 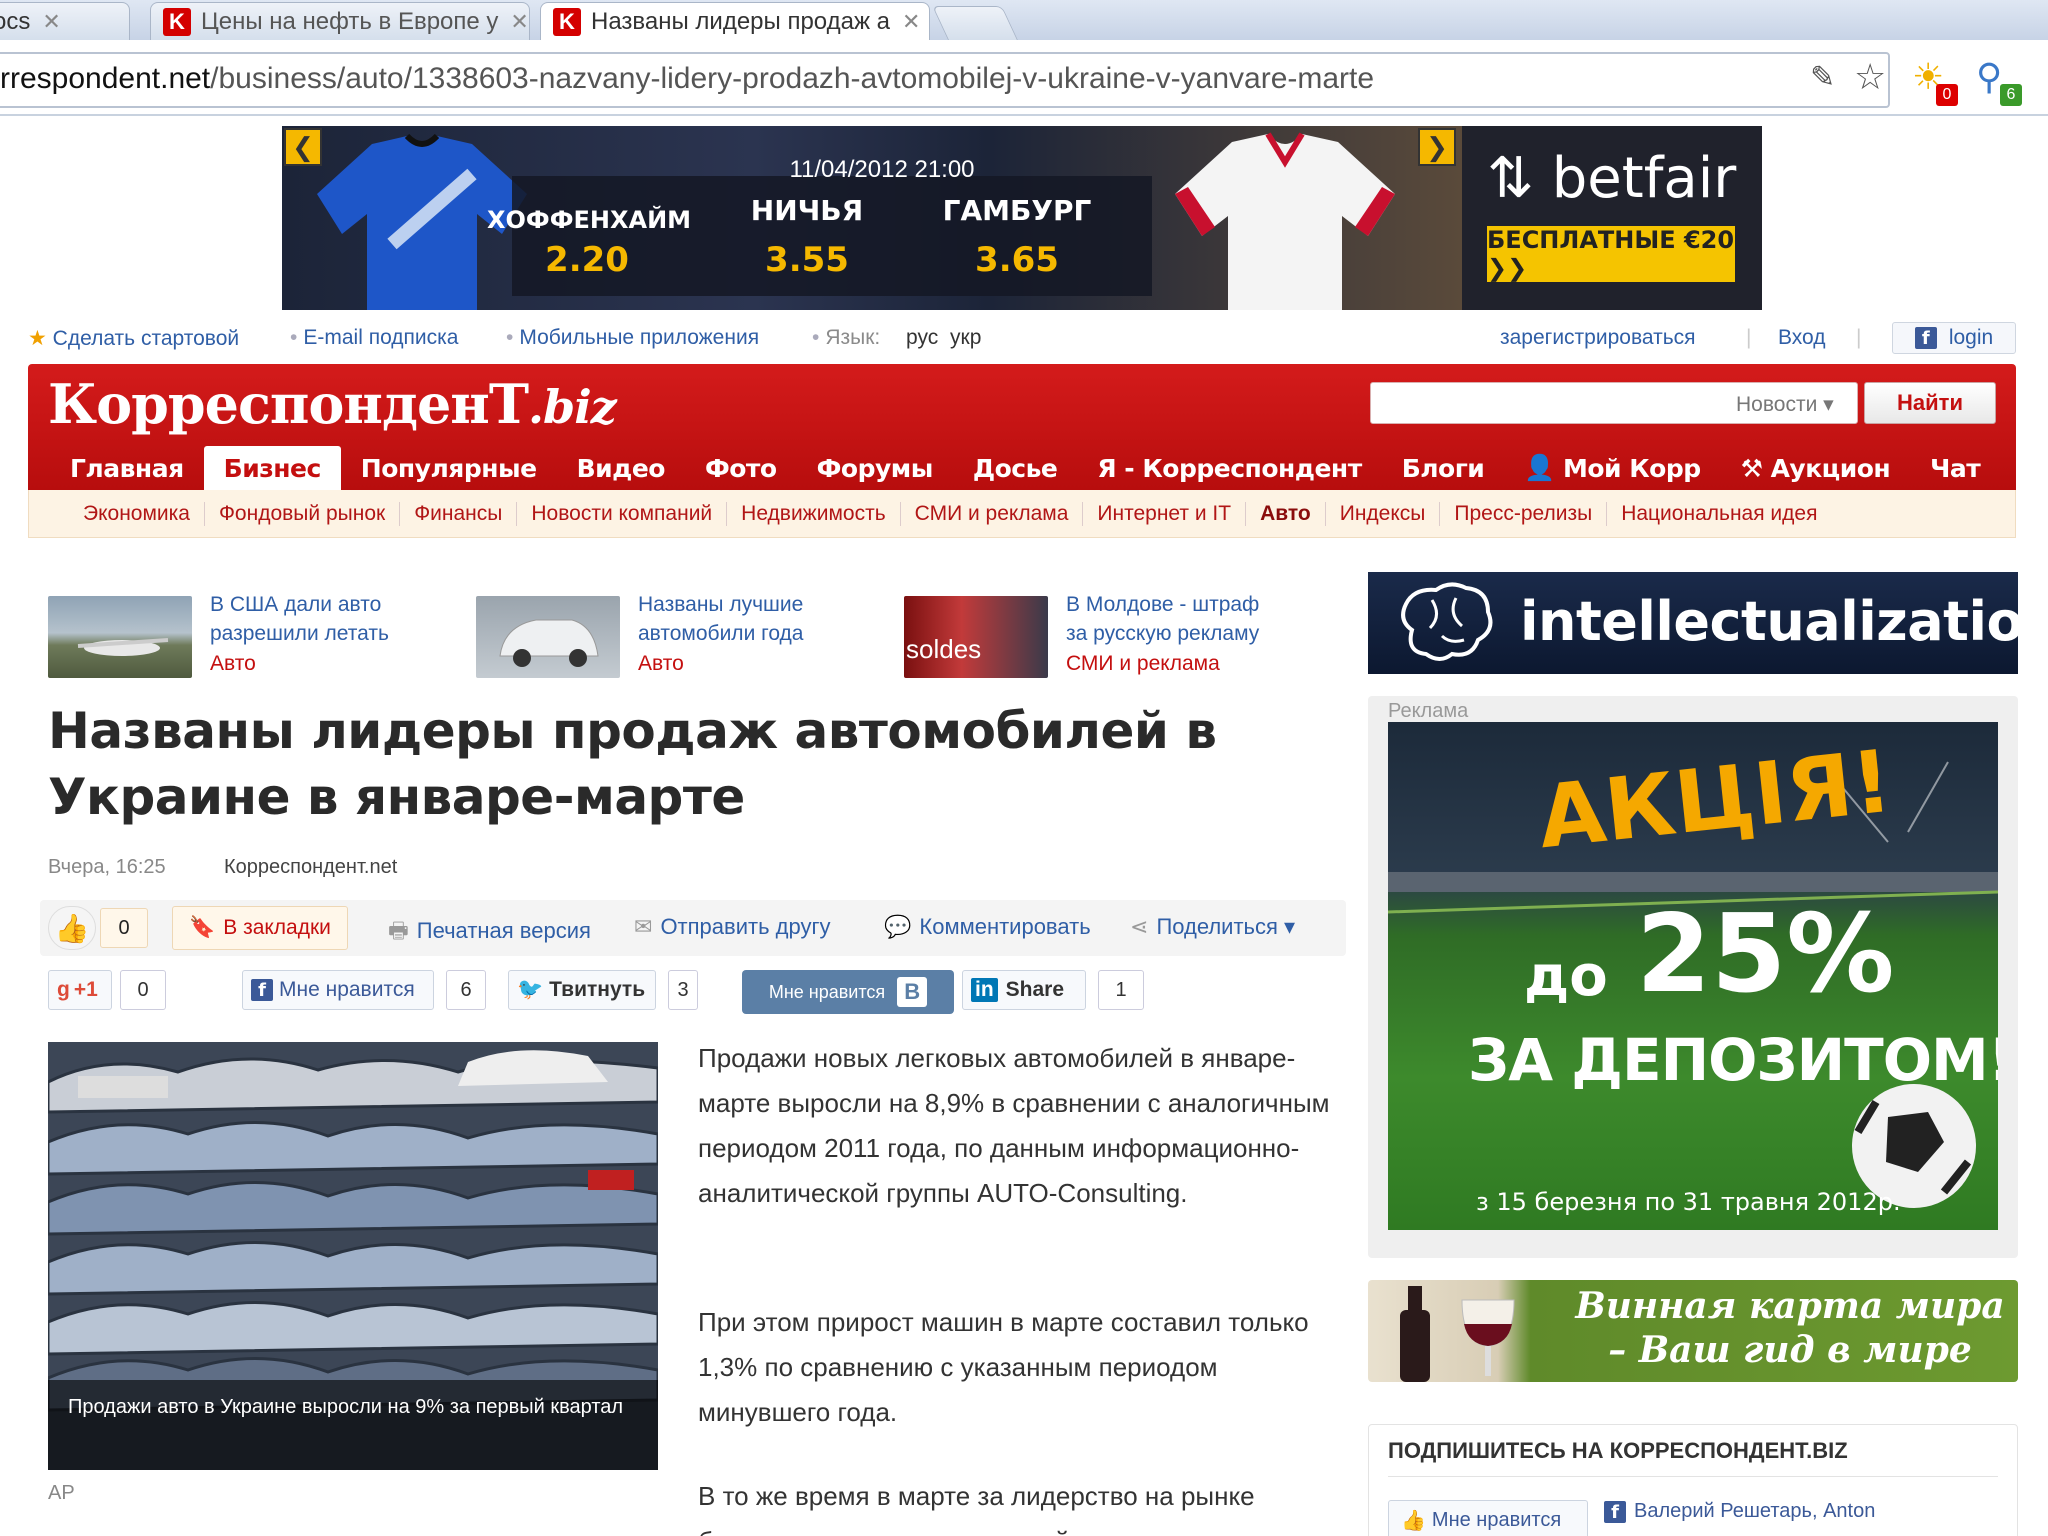 What do you see at coordinates (732, 927) in the screenshot?
I see `send-to-friend-link: ✉ Отправить другу` at bounding box center [732, 927].